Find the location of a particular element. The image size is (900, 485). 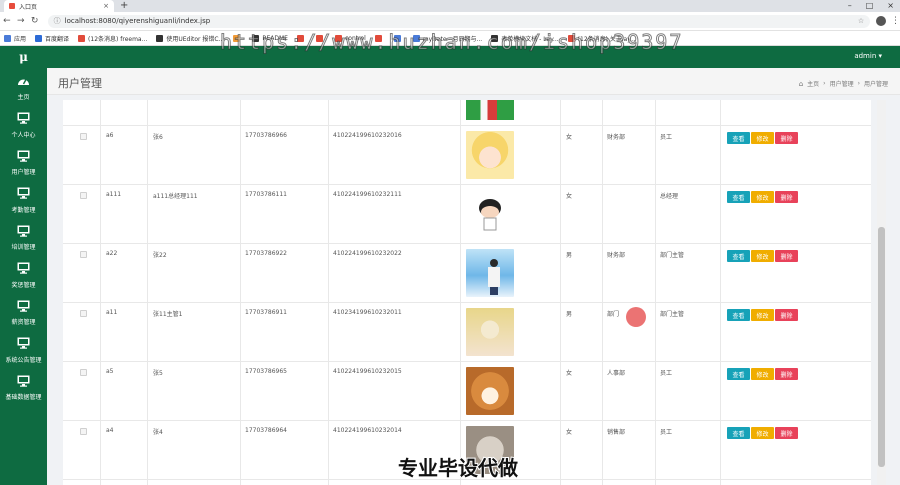

bookmark-star-icon: ☆ is located at coordinates (861, 21).